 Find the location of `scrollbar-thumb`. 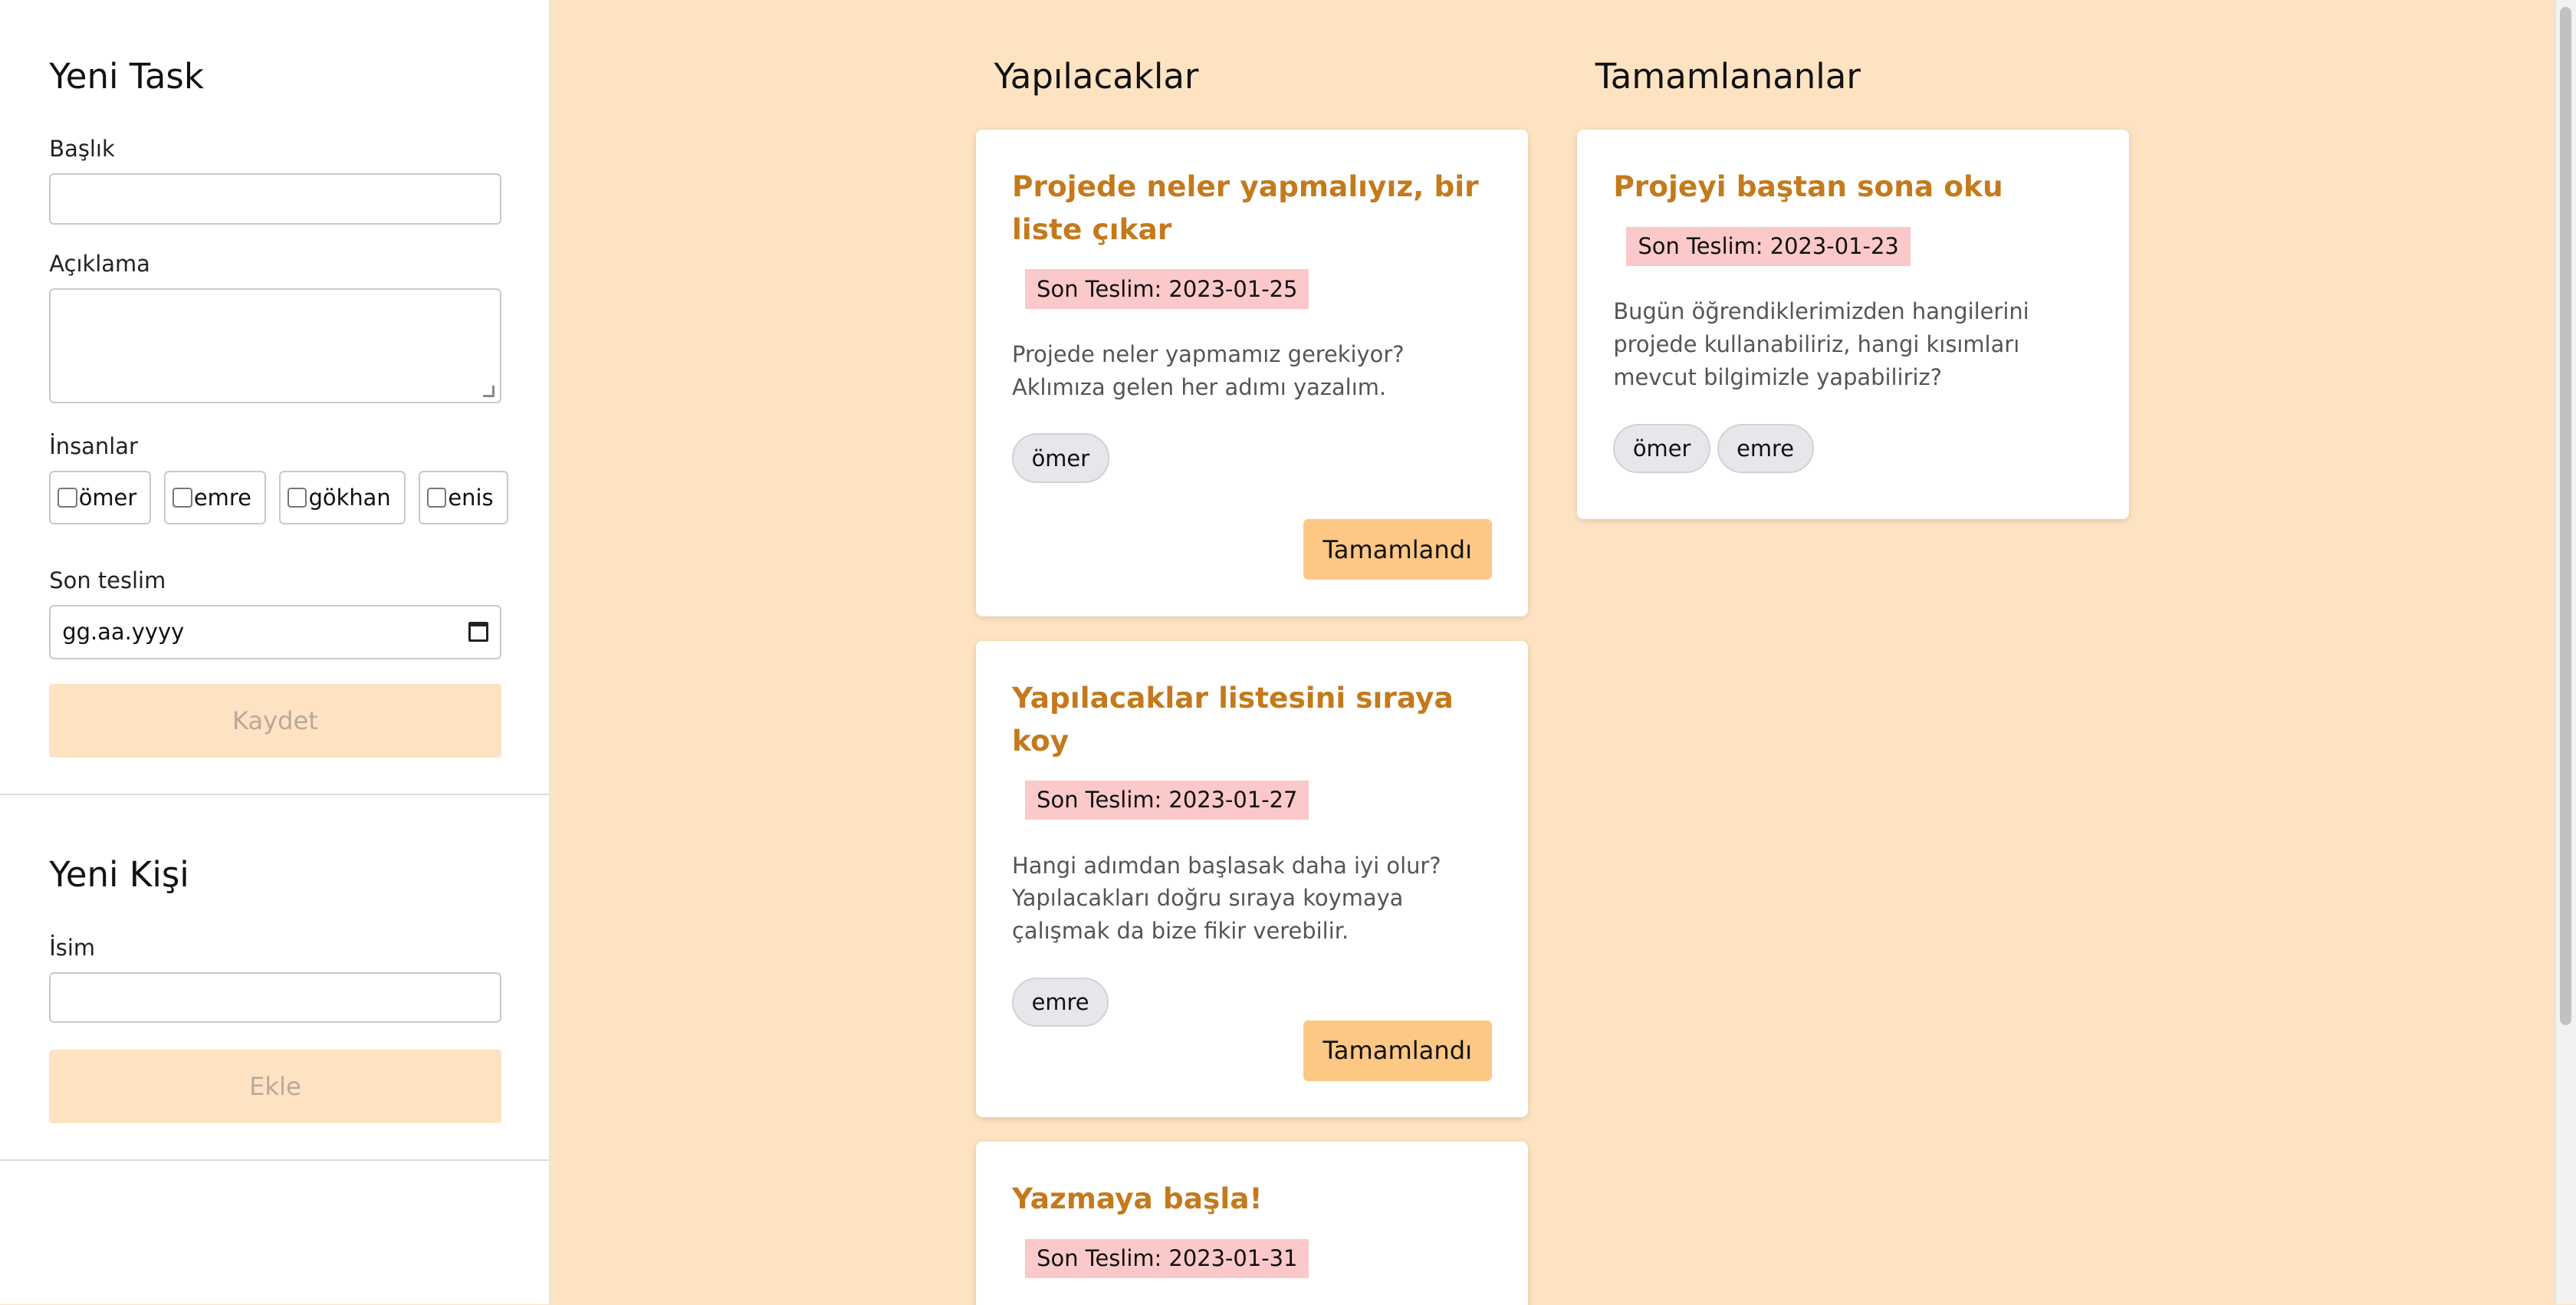

scrollbar-thumb is located at coordinates (2565, 516).